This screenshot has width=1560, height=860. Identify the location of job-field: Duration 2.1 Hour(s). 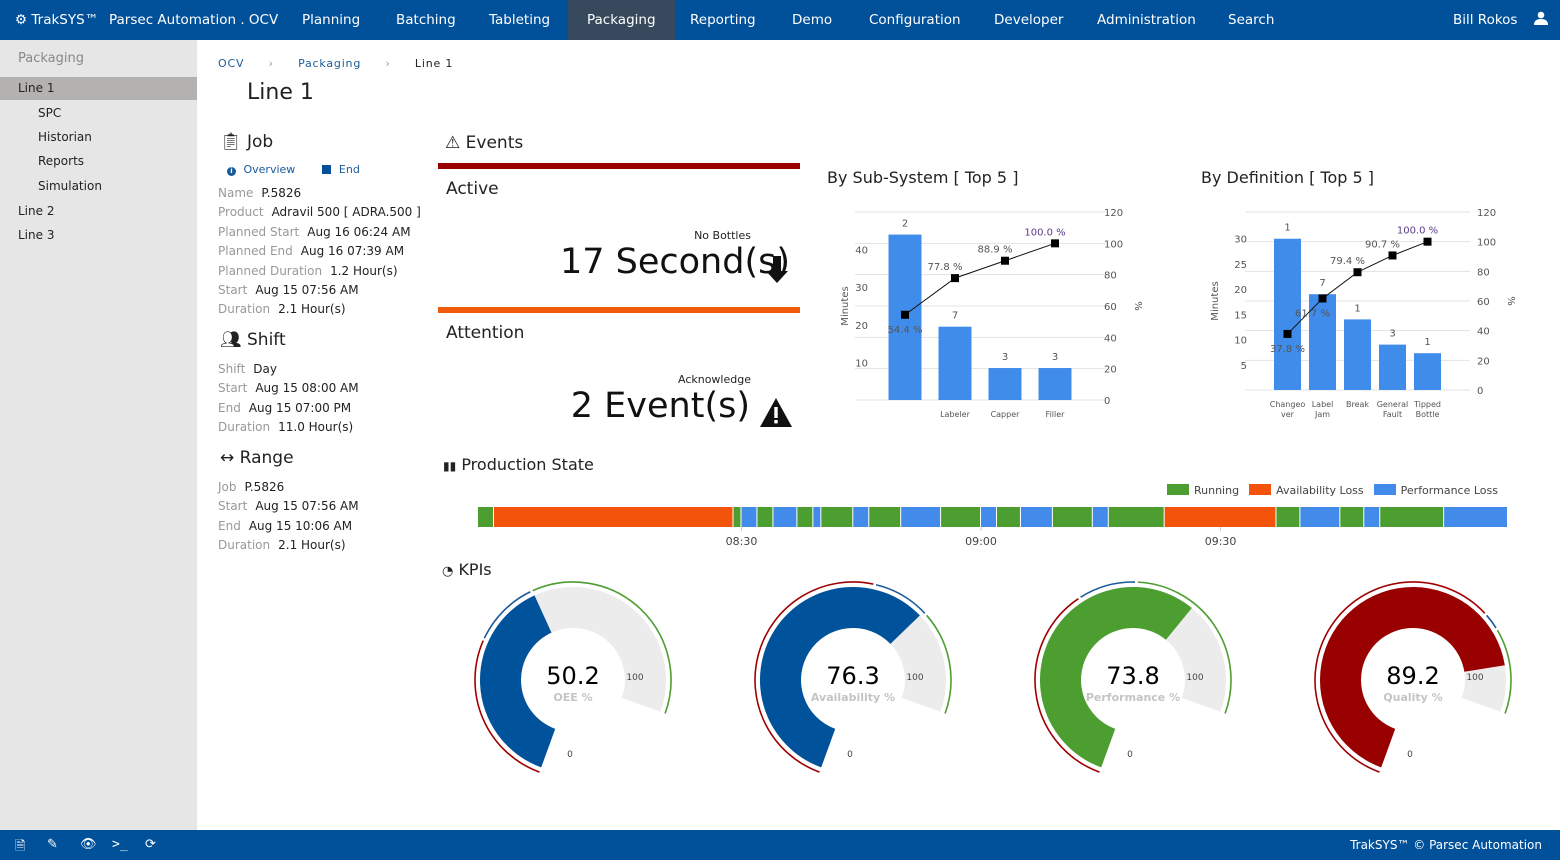
(282, 309).